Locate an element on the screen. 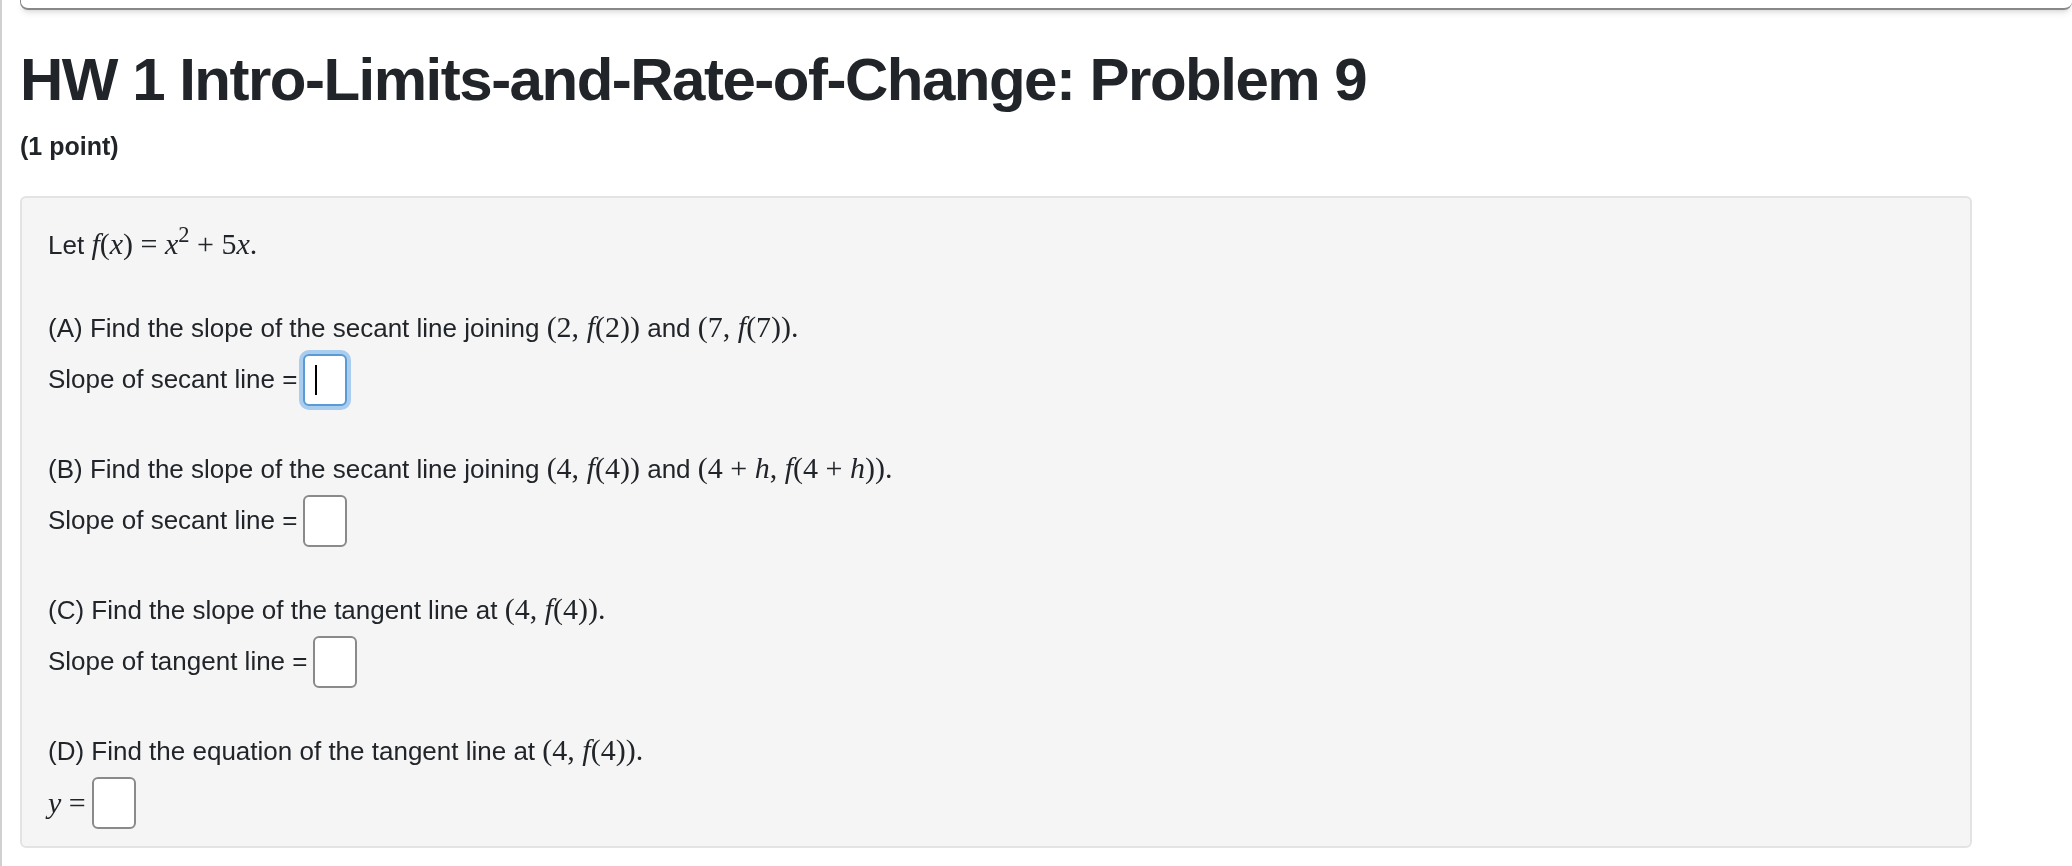  question-text: (C) Find the slope of the tangent line at (4, f(4)). is located at coordinates (327, 608).